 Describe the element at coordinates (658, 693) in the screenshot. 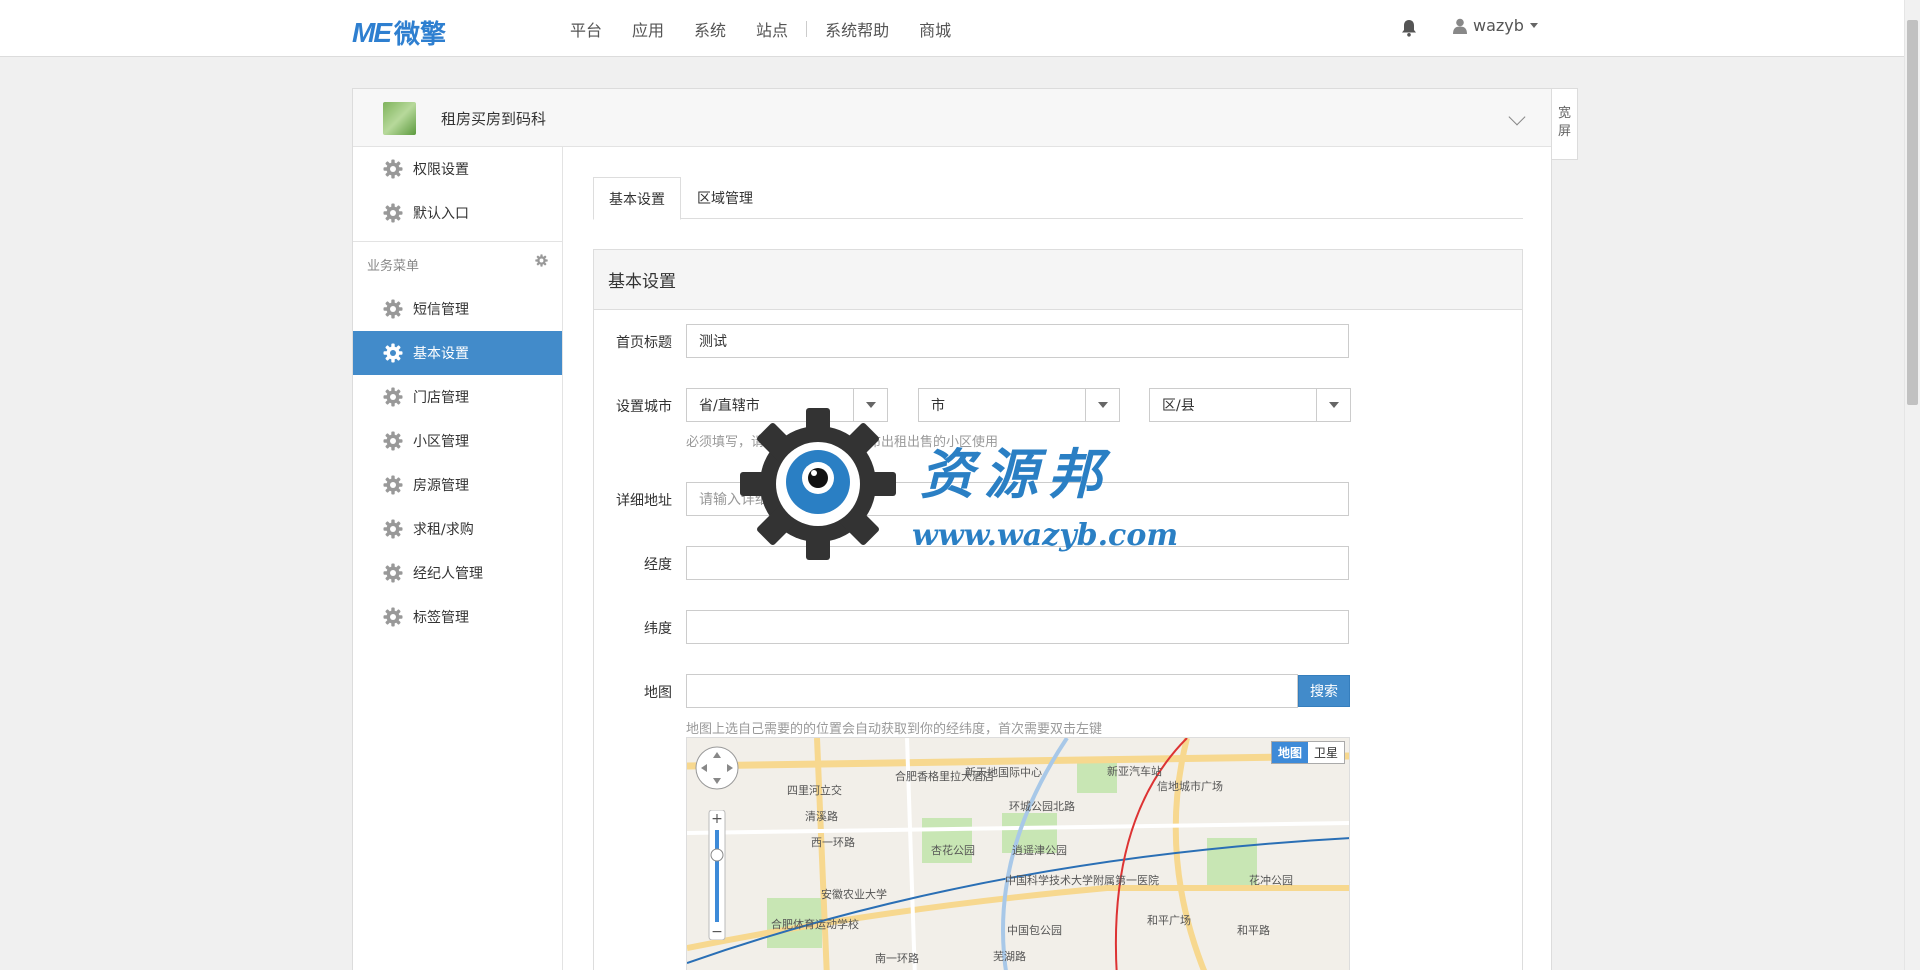

I see `map-label: 地图` at that location.